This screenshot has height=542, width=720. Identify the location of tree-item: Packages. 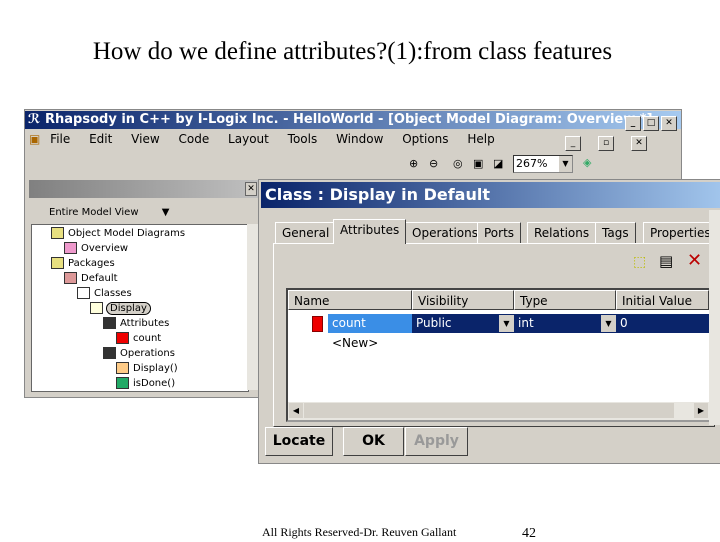
(83, 263).